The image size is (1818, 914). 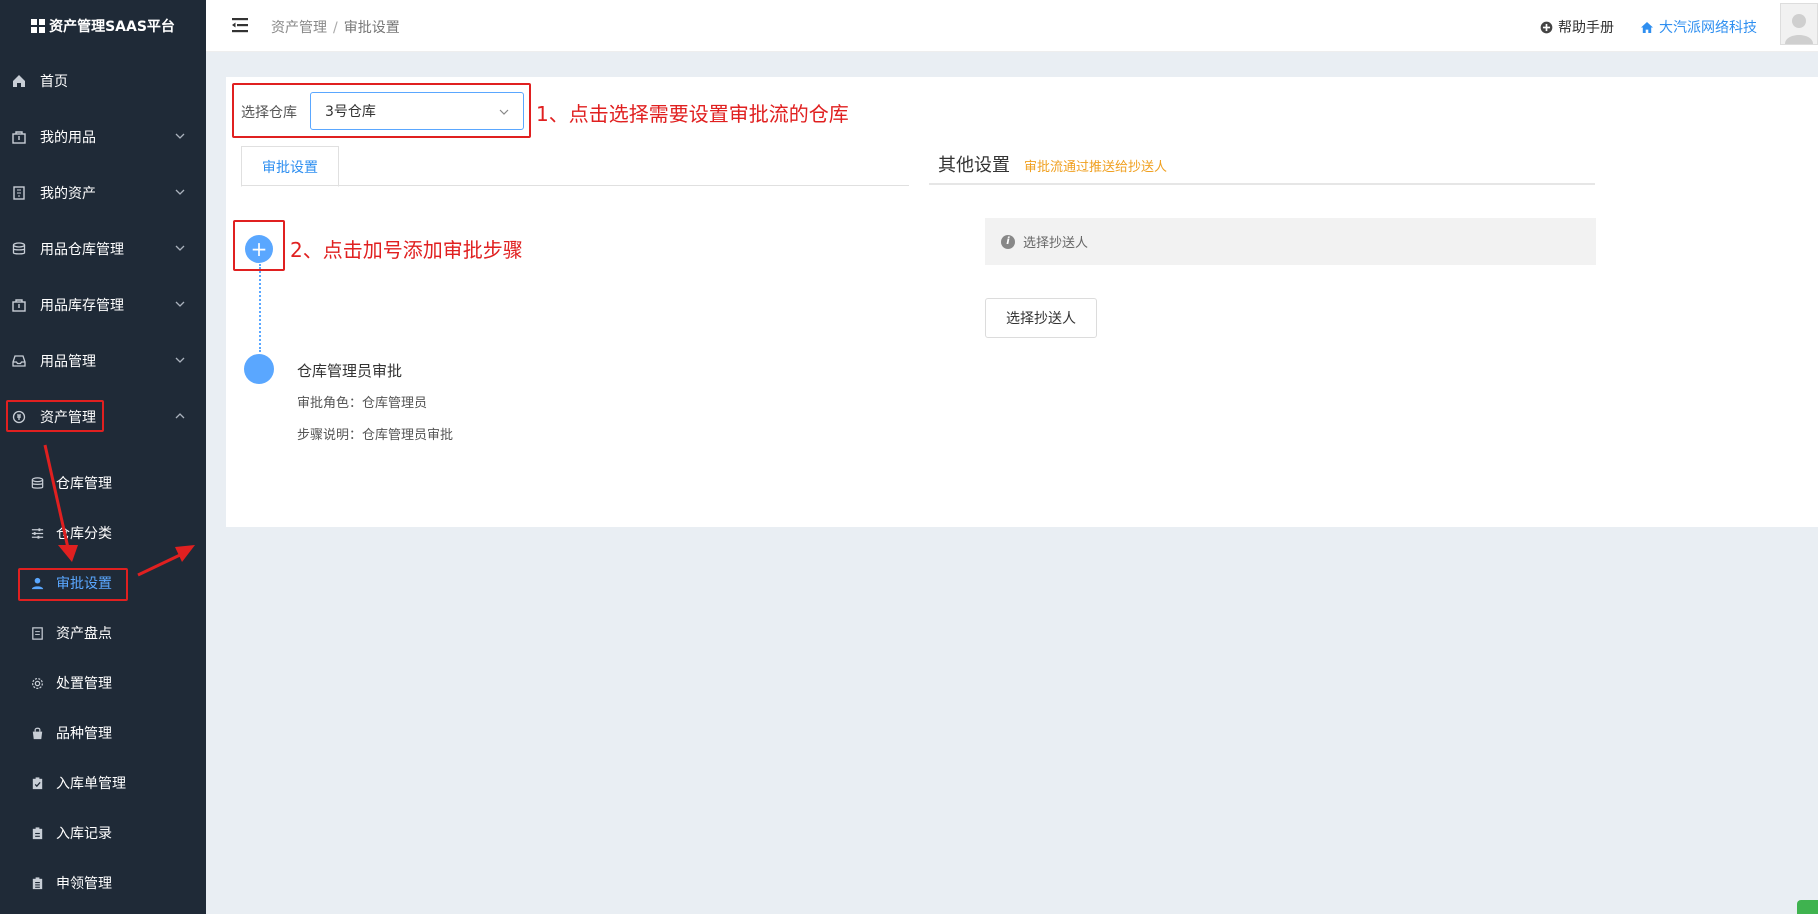 I want to click on app-title: 资产管理SAAS平台, so click(x=112, y=27).